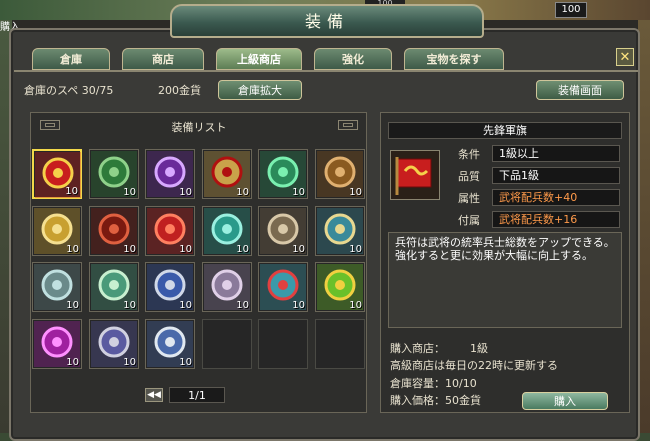 The width and height of the screenshot is (650, 441). Describe the element at coordinates (474, 365) in the screenshot. I see `refresh-note: 高級商店は毎日の22時に更新する` at that location.